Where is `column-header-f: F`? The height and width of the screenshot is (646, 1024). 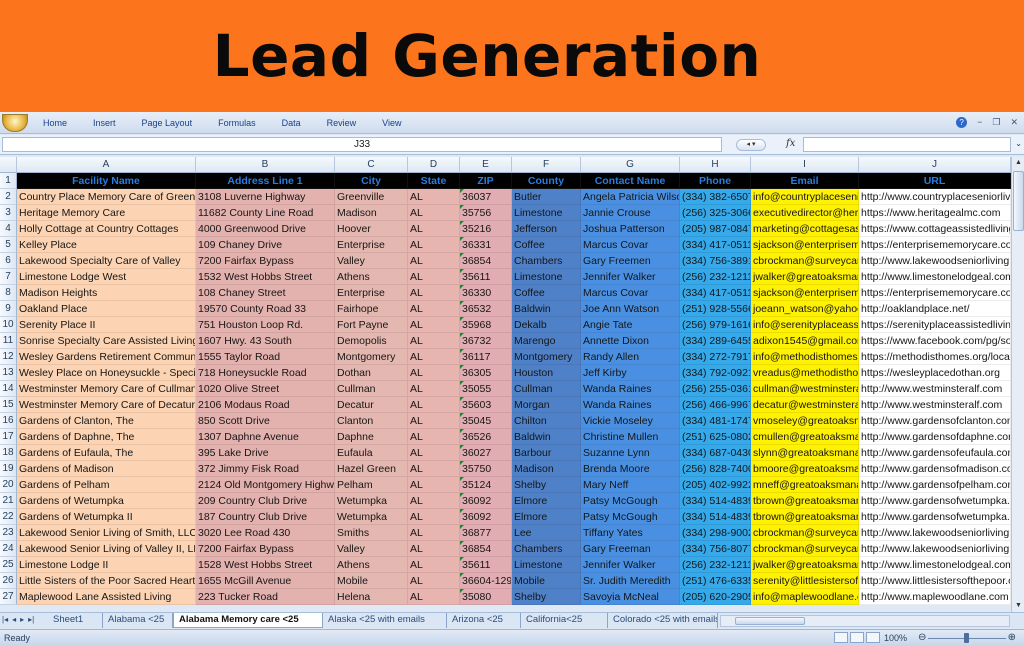
column-header-f: F is located at coordinates (546, 165).